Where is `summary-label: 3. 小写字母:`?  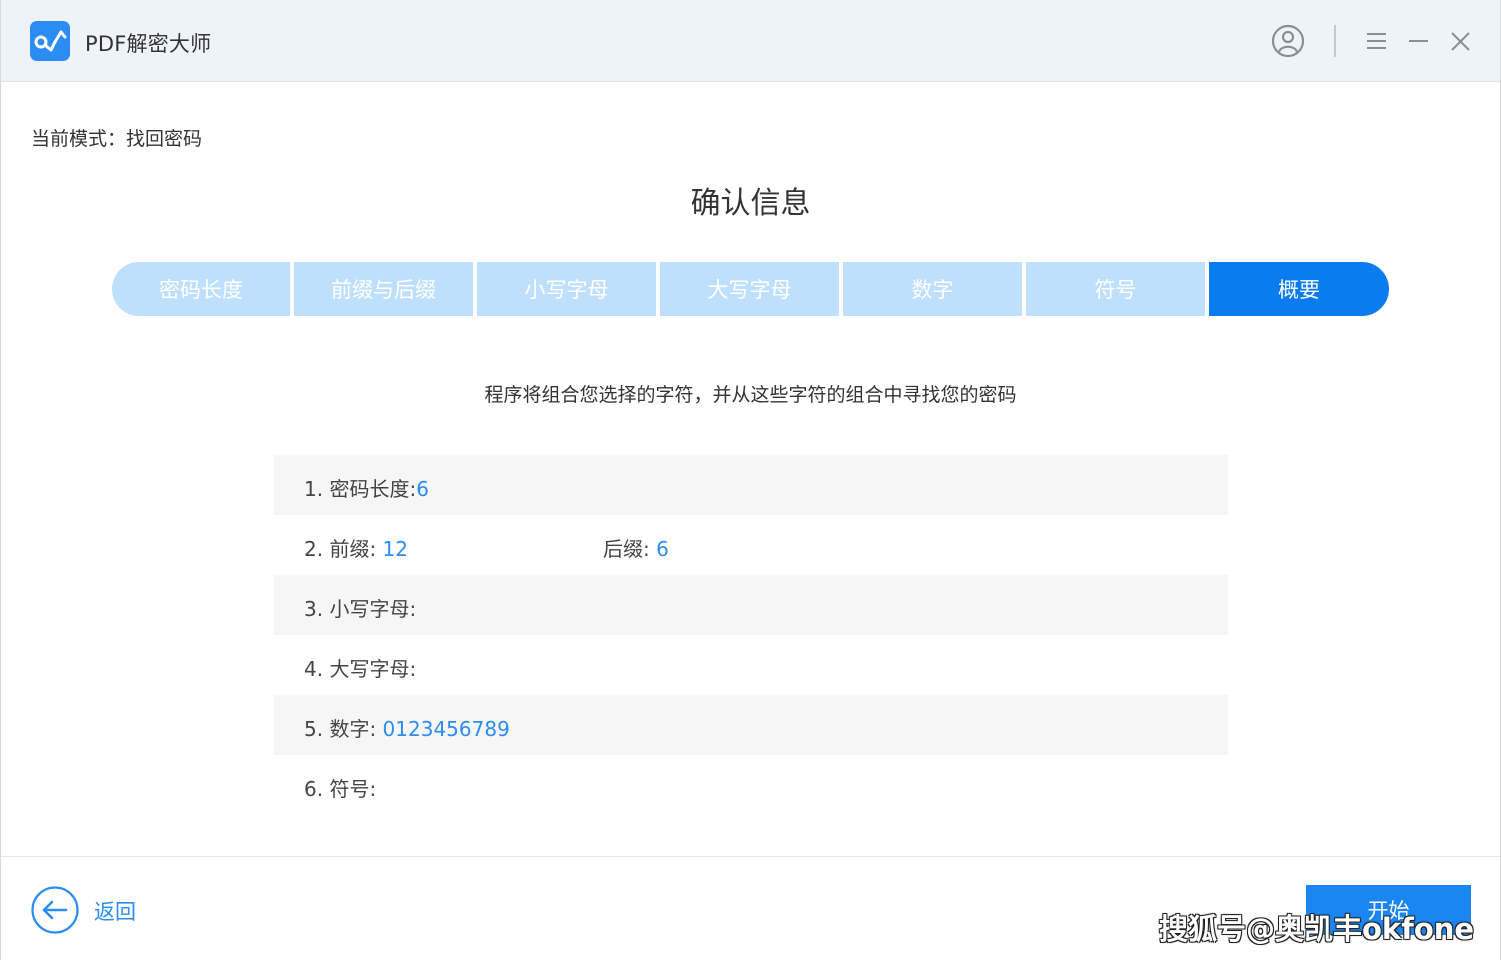 summary-label: 3. 小写字母: is located at coordinates (360, 609).